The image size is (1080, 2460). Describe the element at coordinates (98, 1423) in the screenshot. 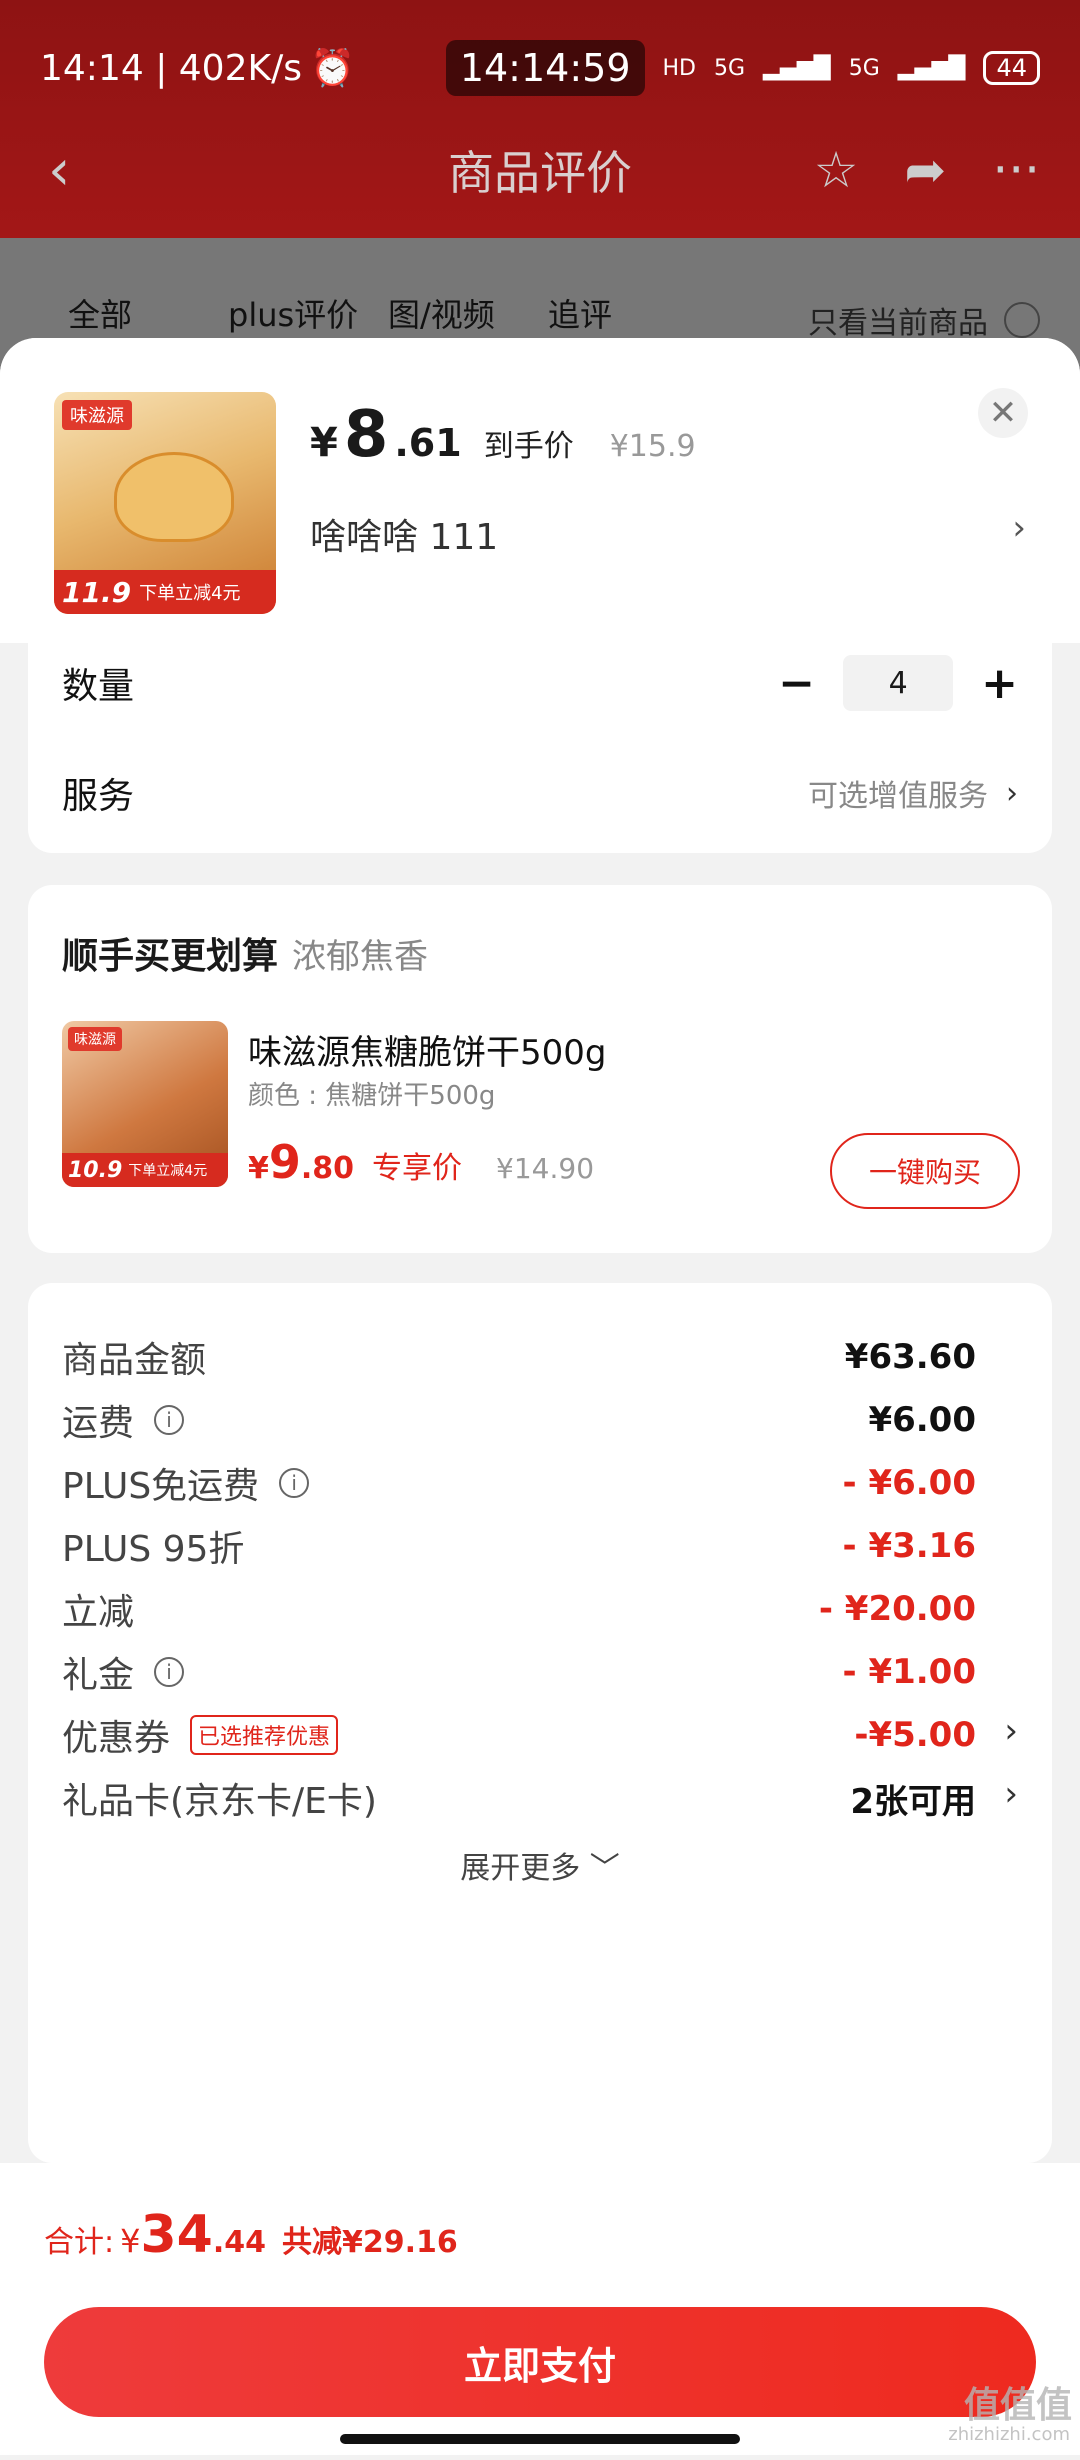

I see `fee-label: 运费` at that location.